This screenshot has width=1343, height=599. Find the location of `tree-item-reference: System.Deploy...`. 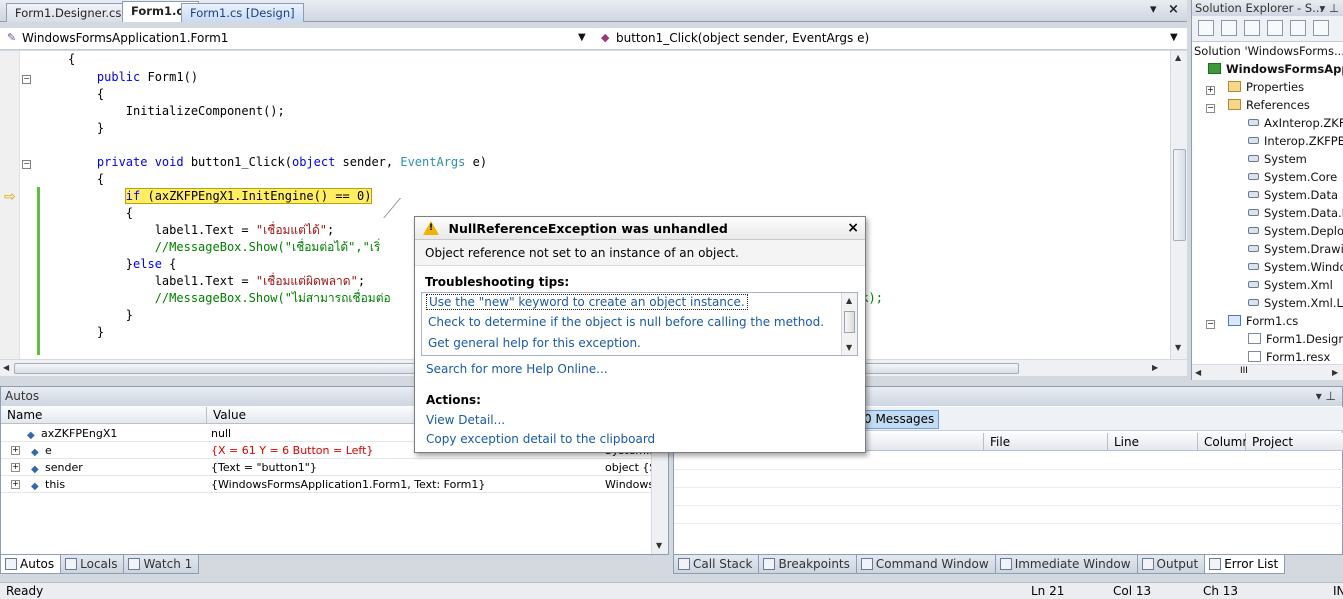

tree-item-reference: System.Deploy... is located at coordinates (1295, 233).